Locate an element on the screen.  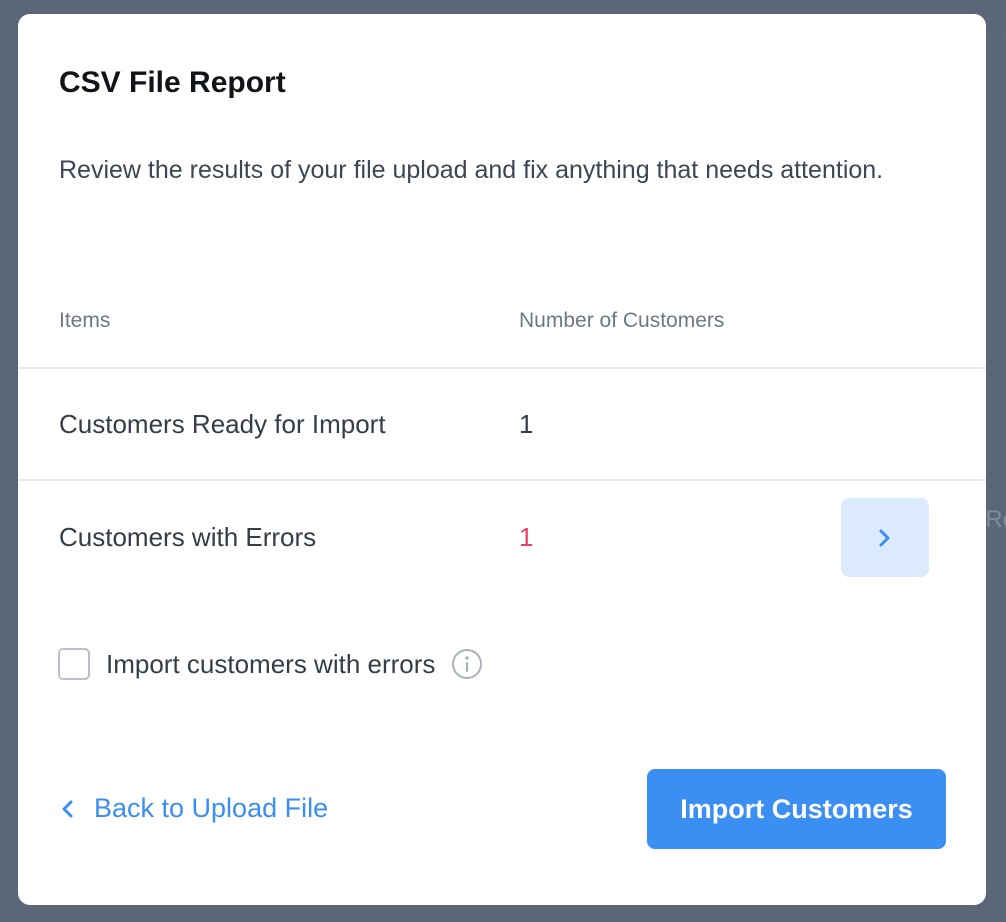
view-errors-button is located at coordinates (885, 537).